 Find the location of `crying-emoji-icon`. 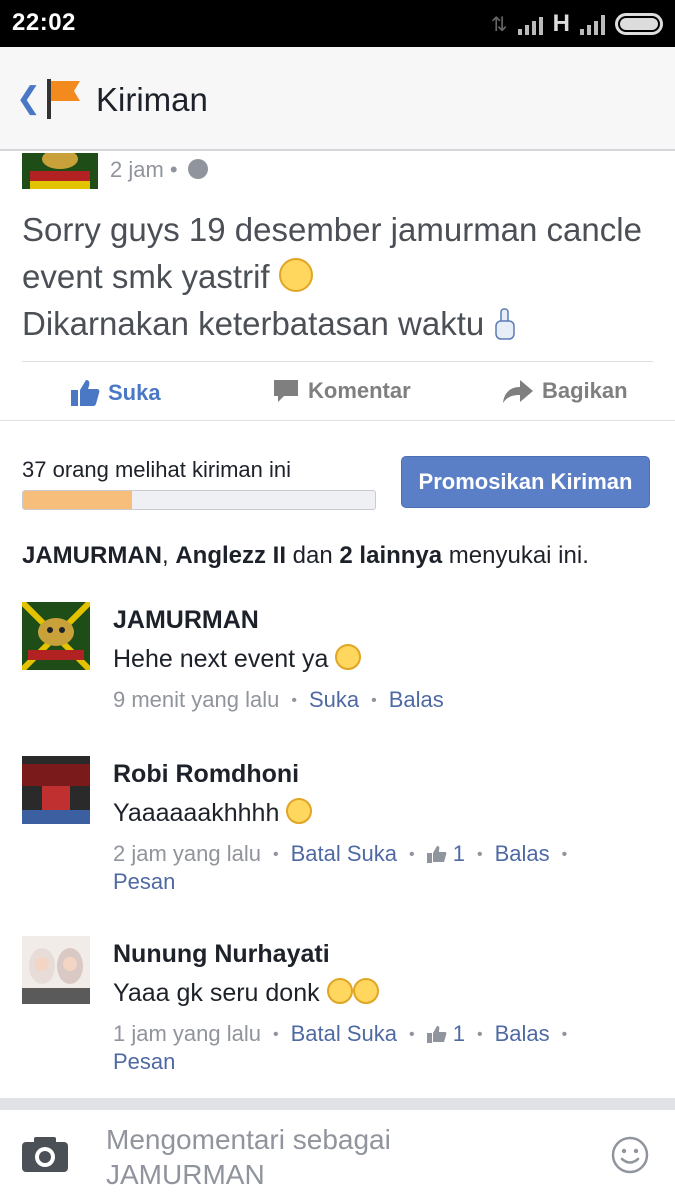

crying-emoji-icon is located at coordinates (299, 811).